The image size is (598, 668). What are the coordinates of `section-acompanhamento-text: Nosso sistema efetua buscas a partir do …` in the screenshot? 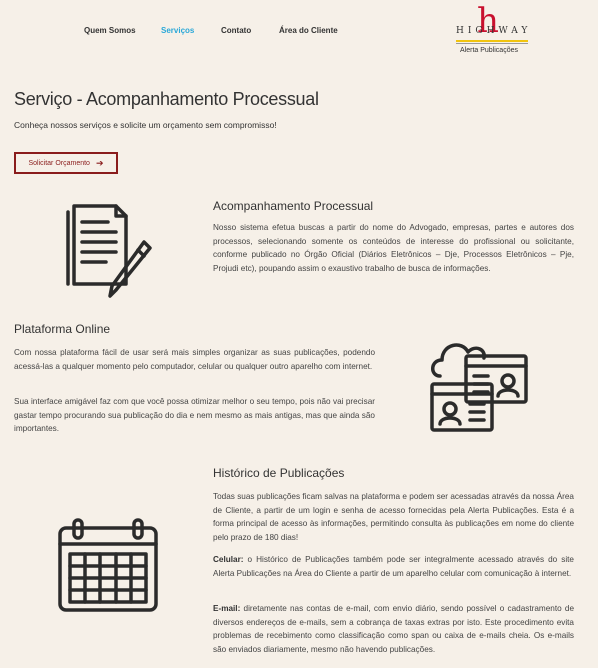 It's located at (393, 248).